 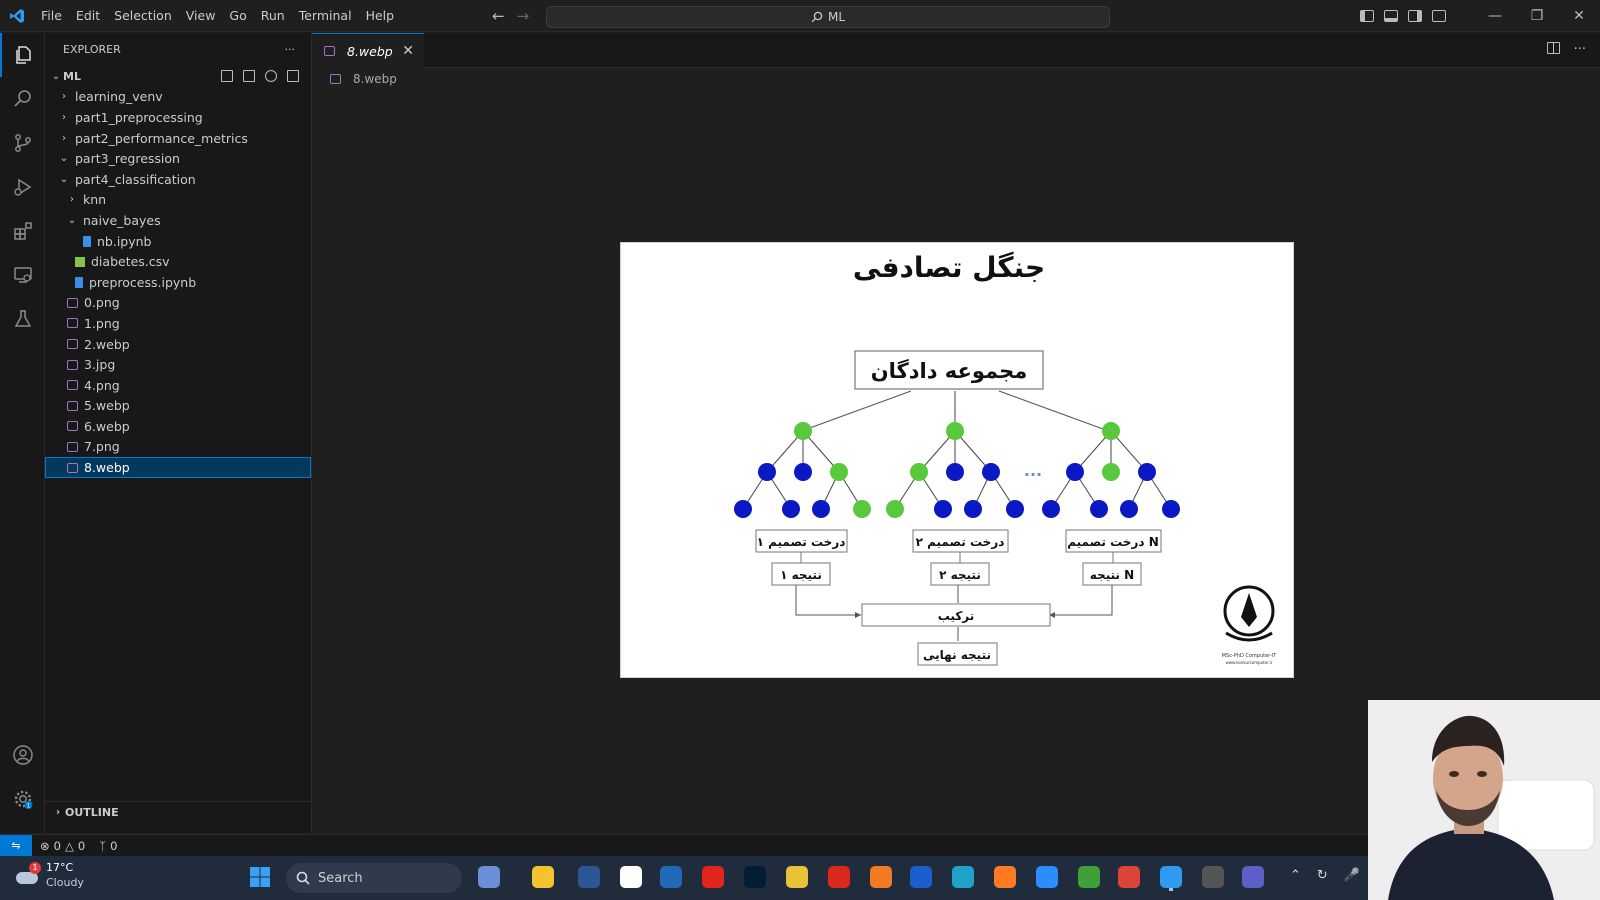 What do you see at coordinates (178, 364) in the screenshot?
I see `tree-file: 3.jpg` at bounding box center [178, 364].